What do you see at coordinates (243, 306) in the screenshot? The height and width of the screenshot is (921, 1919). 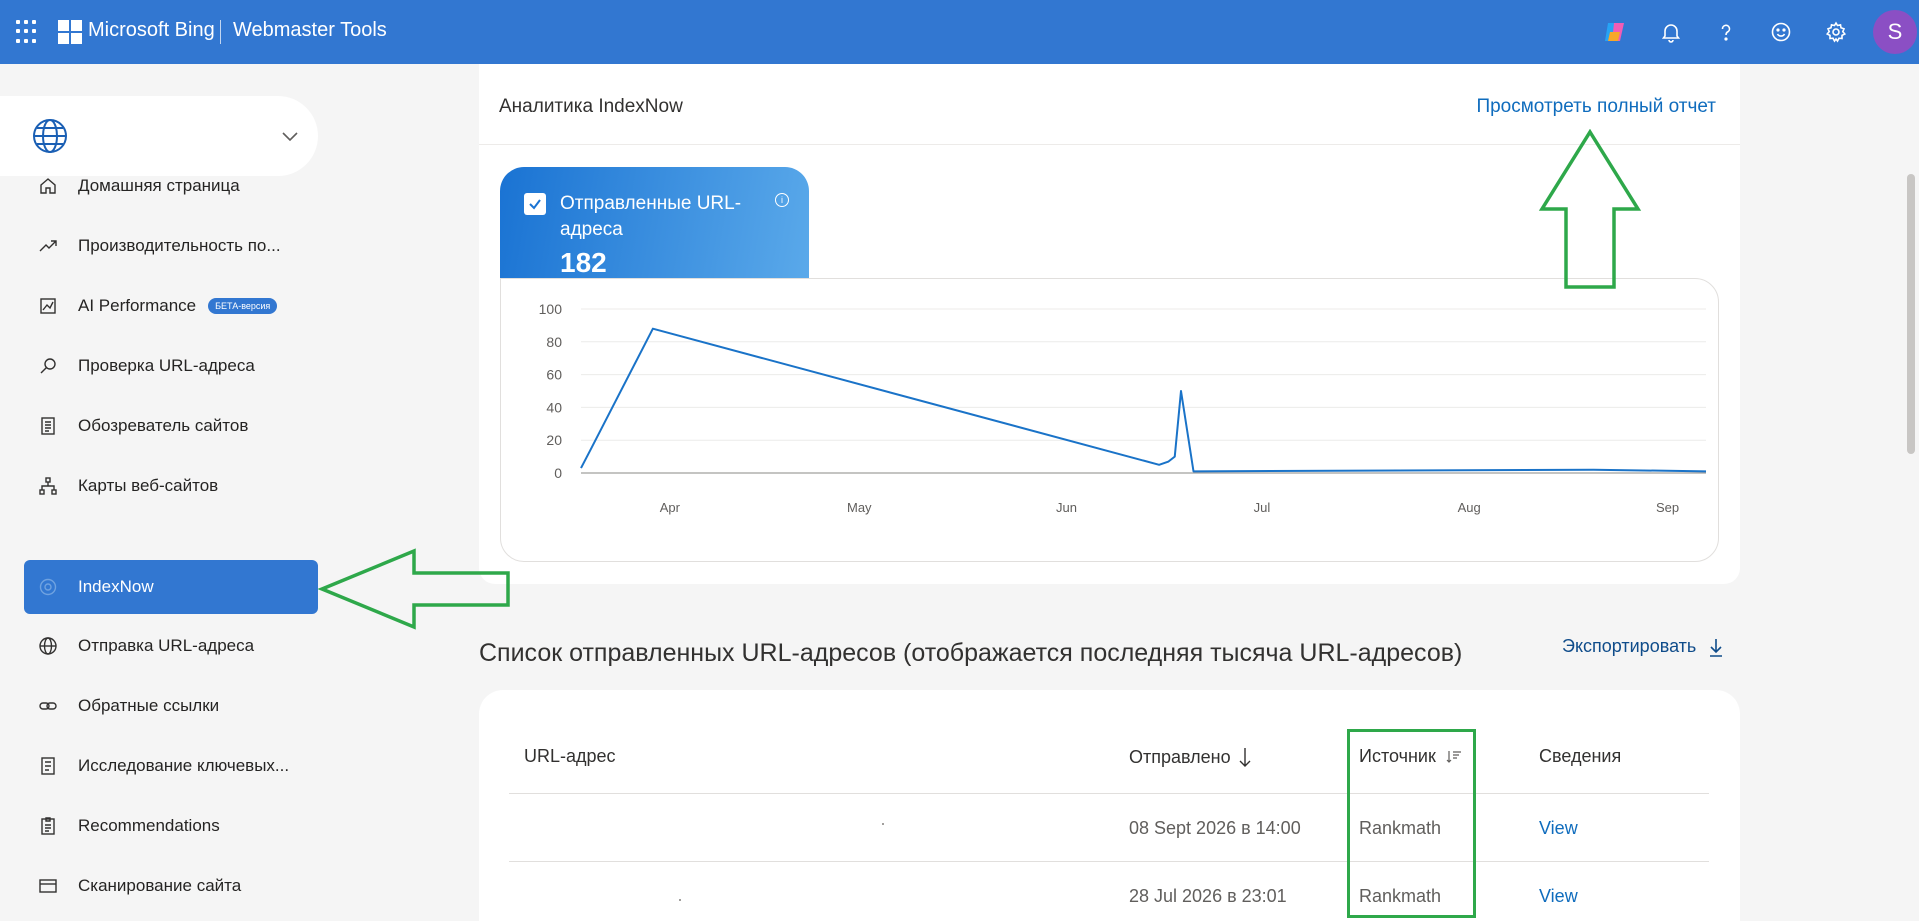 I see `beta-badge: БЕТА-версия` at bounding box center [243, 306].